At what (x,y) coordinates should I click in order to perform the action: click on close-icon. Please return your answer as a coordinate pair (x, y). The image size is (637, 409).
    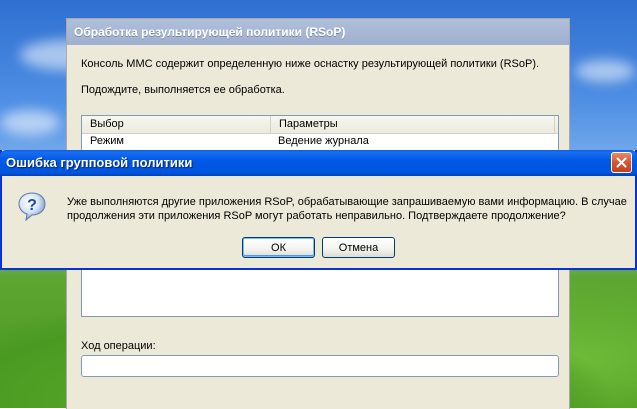
    Looking at the image, I should click on (621, 162).